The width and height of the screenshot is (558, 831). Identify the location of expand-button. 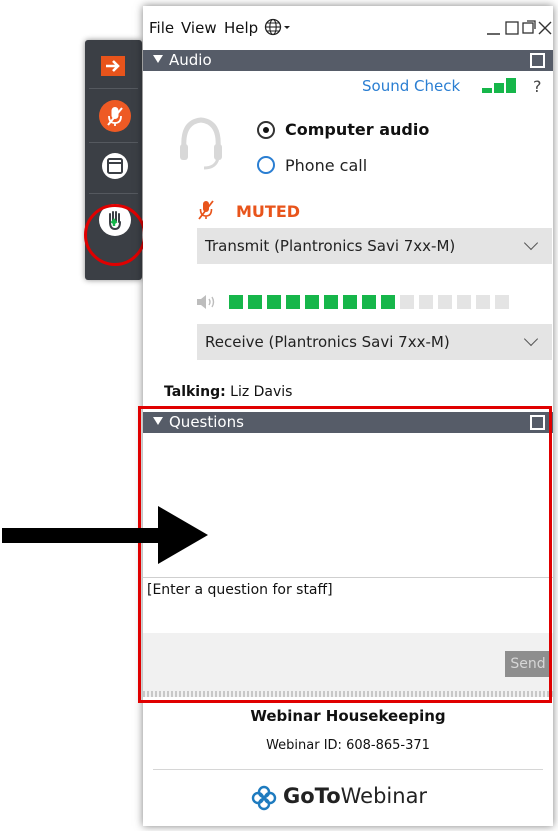
(113, 68).